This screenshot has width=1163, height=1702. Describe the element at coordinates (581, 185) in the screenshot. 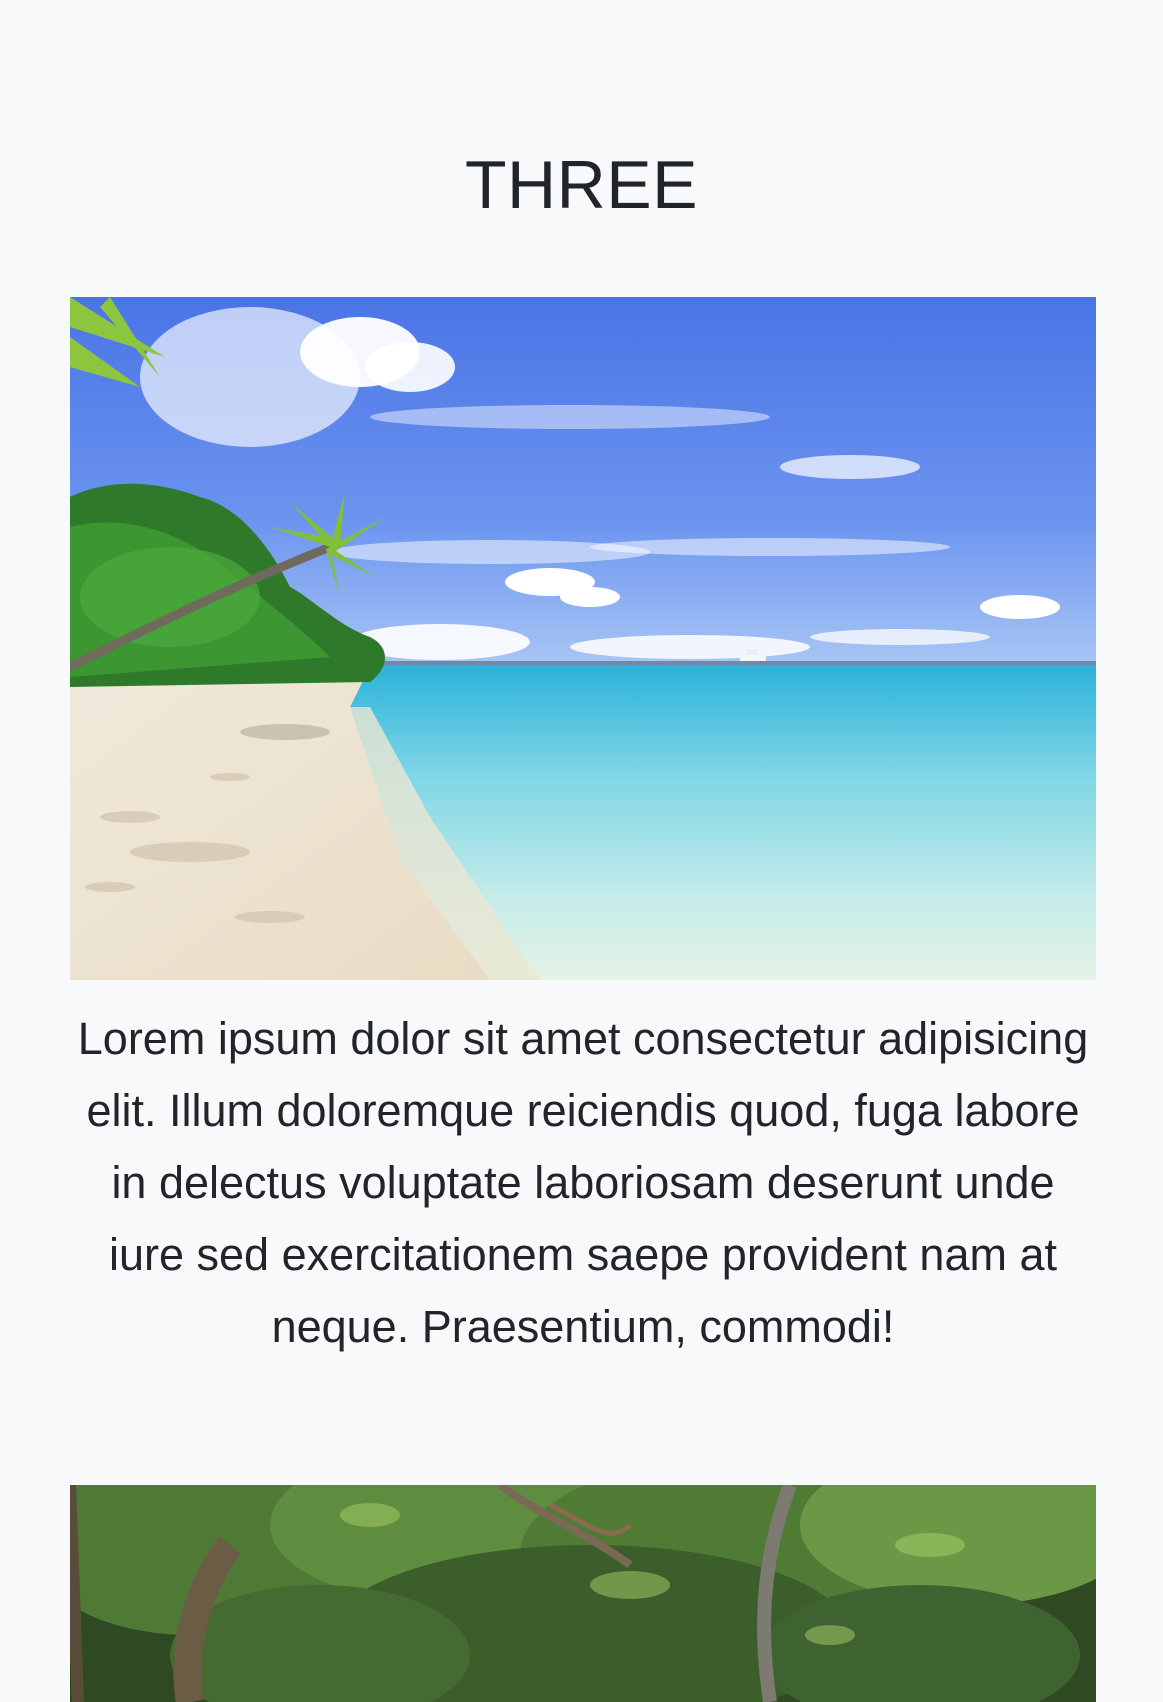

I see `section-title: THREE` at that location.